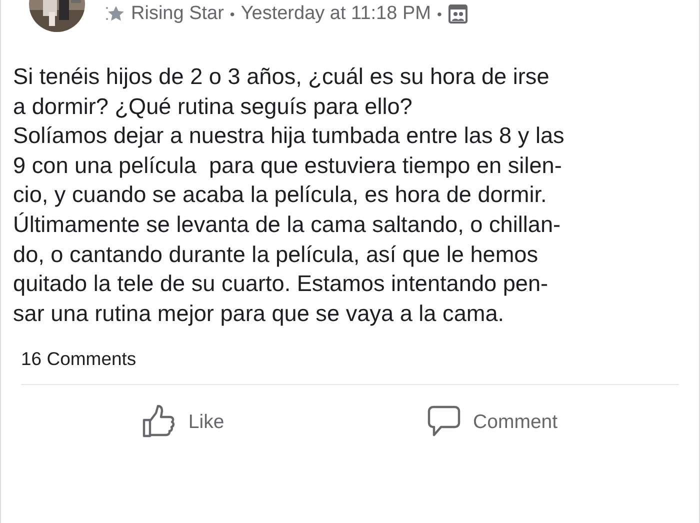 This screenshot has height=523, width=700. Describe the element at coordinates (159, 422) in the screenshot. I see `thumbs-up-icon` at that location.